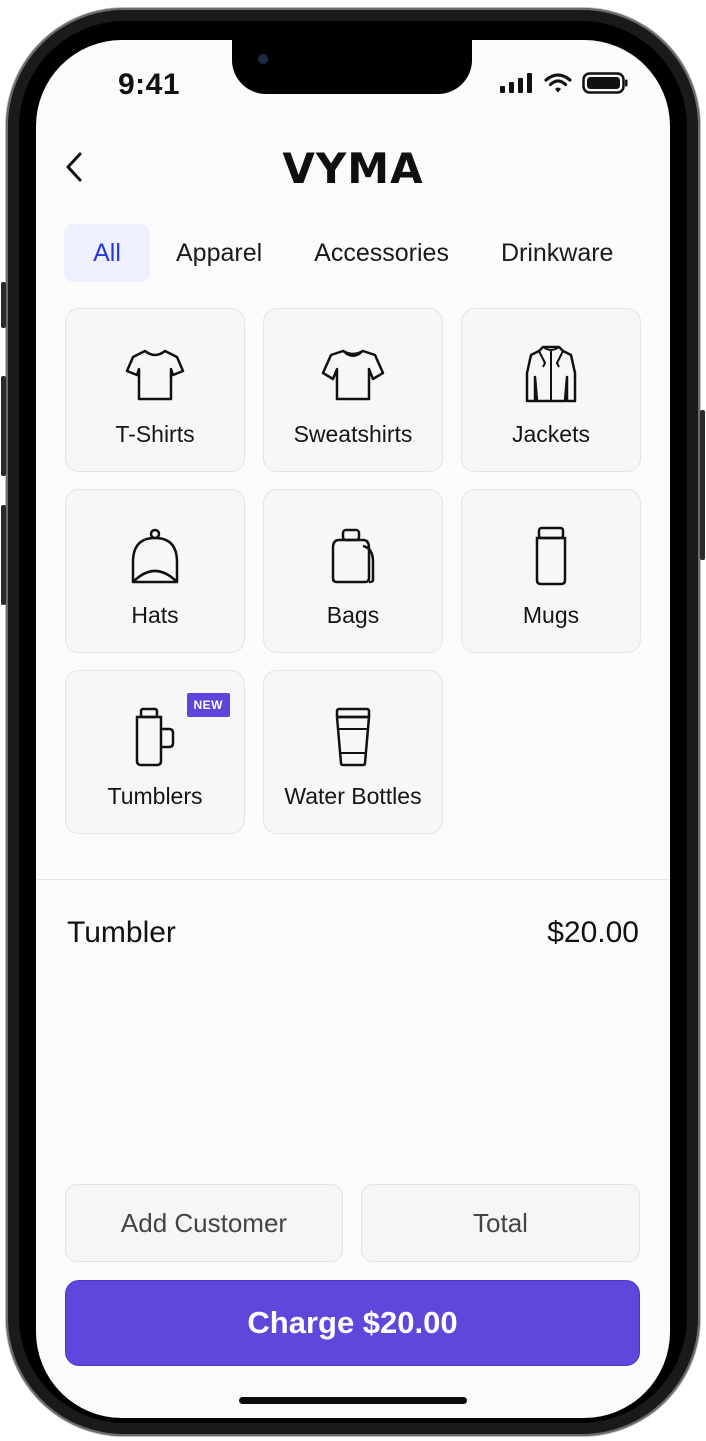 This screenshot has width=706, height=1441. I want to click on tile-label: Mugs, so click(551, 615).